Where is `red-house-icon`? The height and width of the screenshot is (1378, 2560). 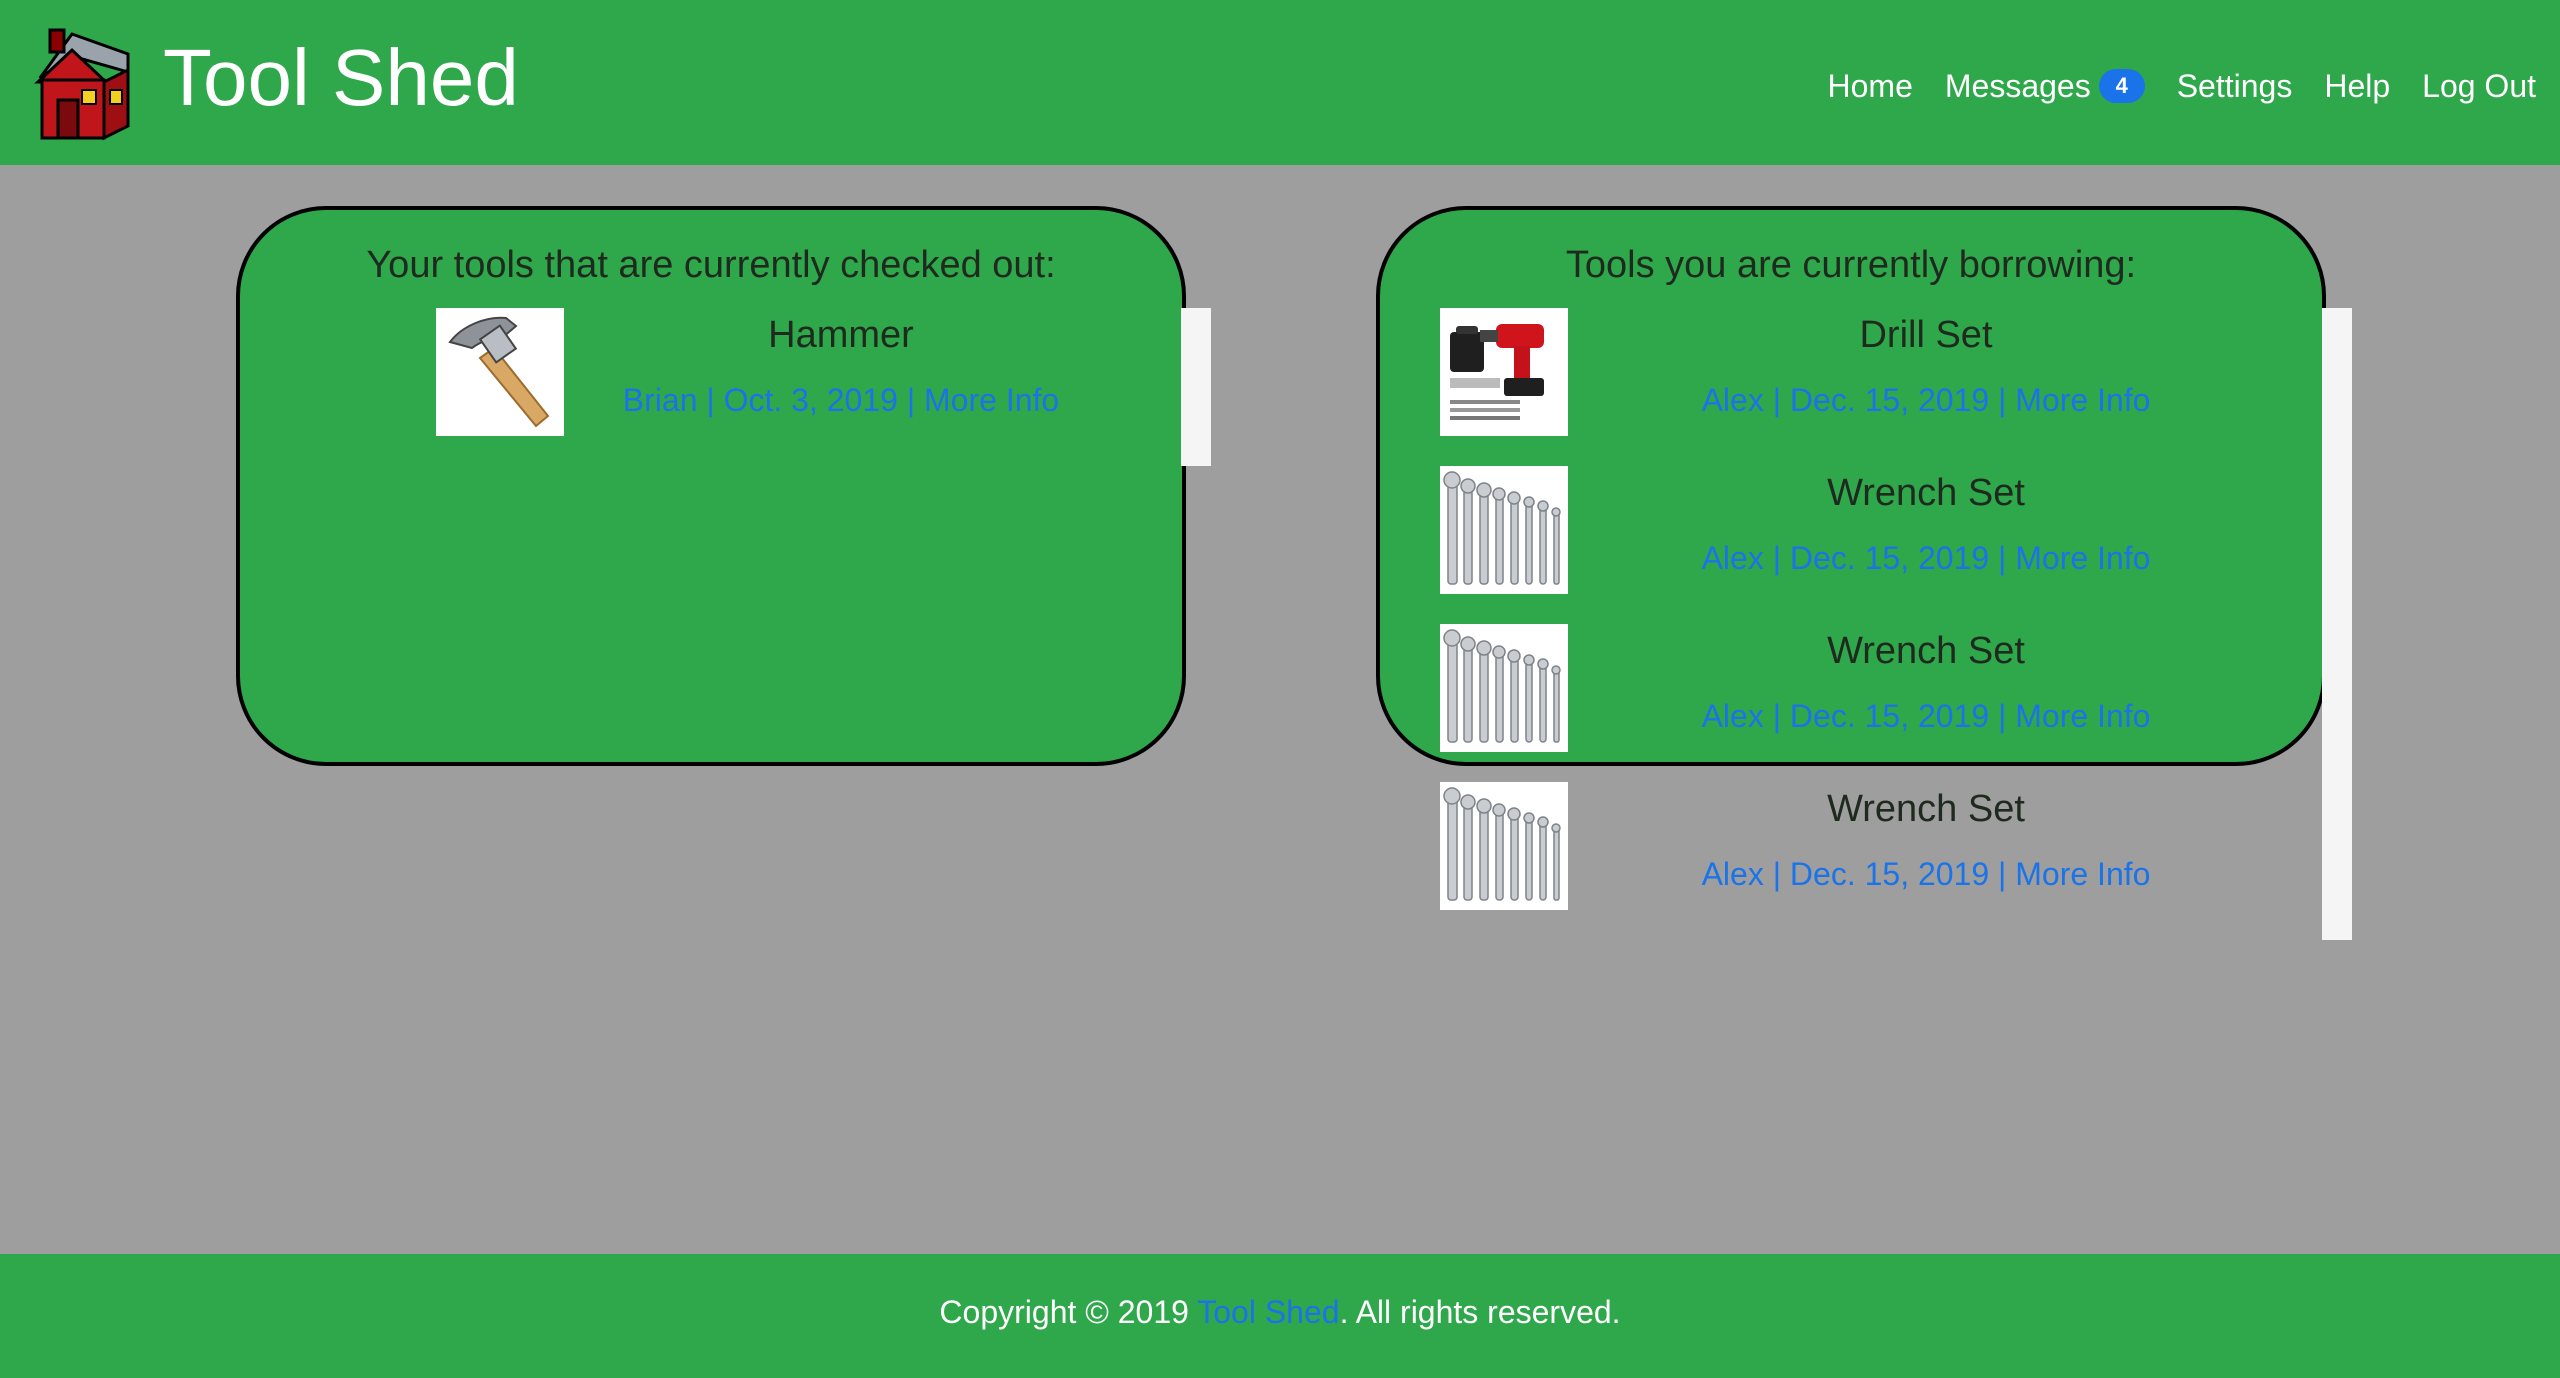
red-house-icon is located at coordinates (83, 84).